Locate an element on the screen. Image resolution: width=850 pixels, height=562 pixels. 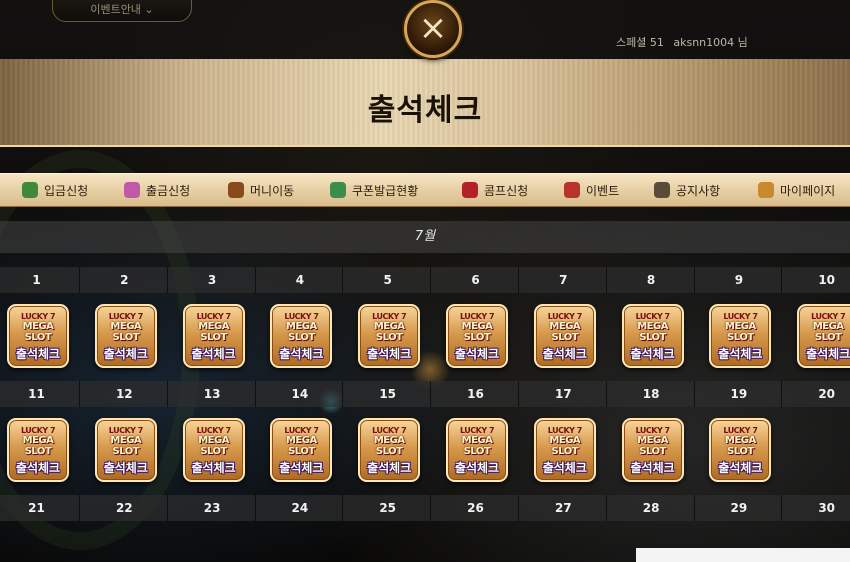
month-header: 7월 is located at coordinates (425, 237).